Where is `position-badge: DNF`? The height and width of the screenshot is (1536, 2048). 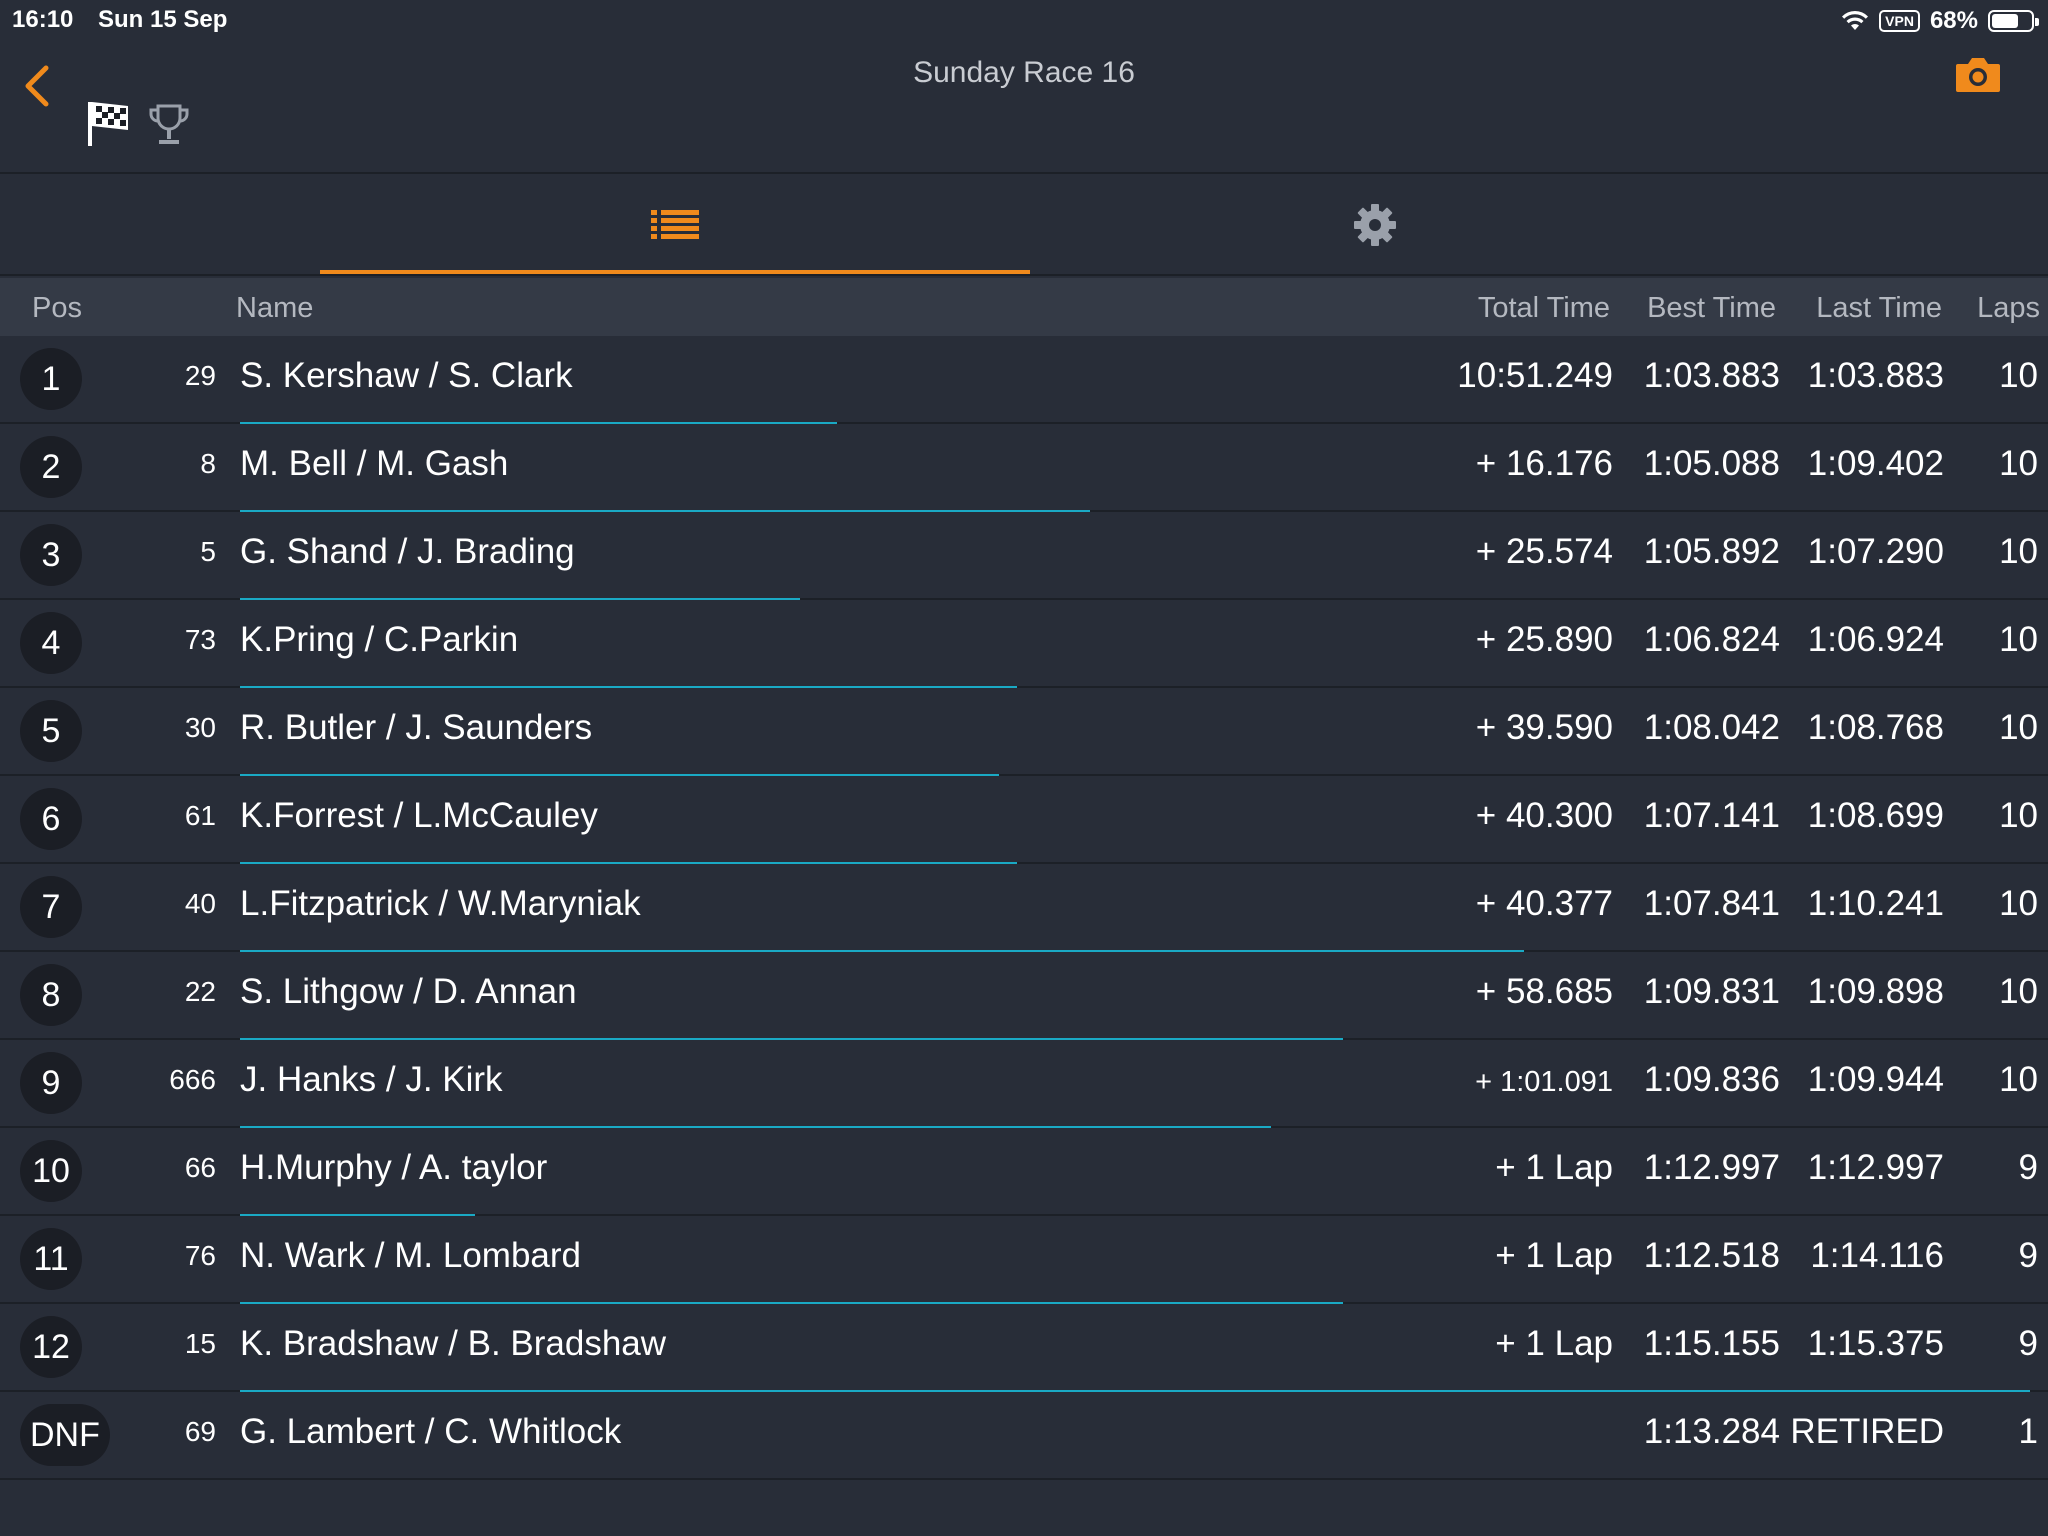
position-badge: DNF is located at coordinates (65, 1435).